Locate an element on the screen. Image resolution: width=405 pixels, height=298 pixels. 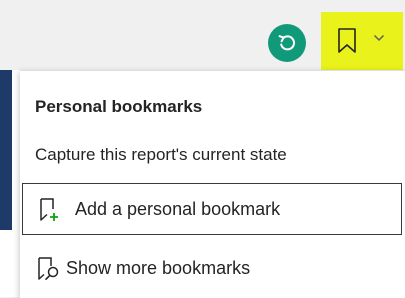
flyout-subtitle: Capture this report's current state is located at coordinates (161, 154).